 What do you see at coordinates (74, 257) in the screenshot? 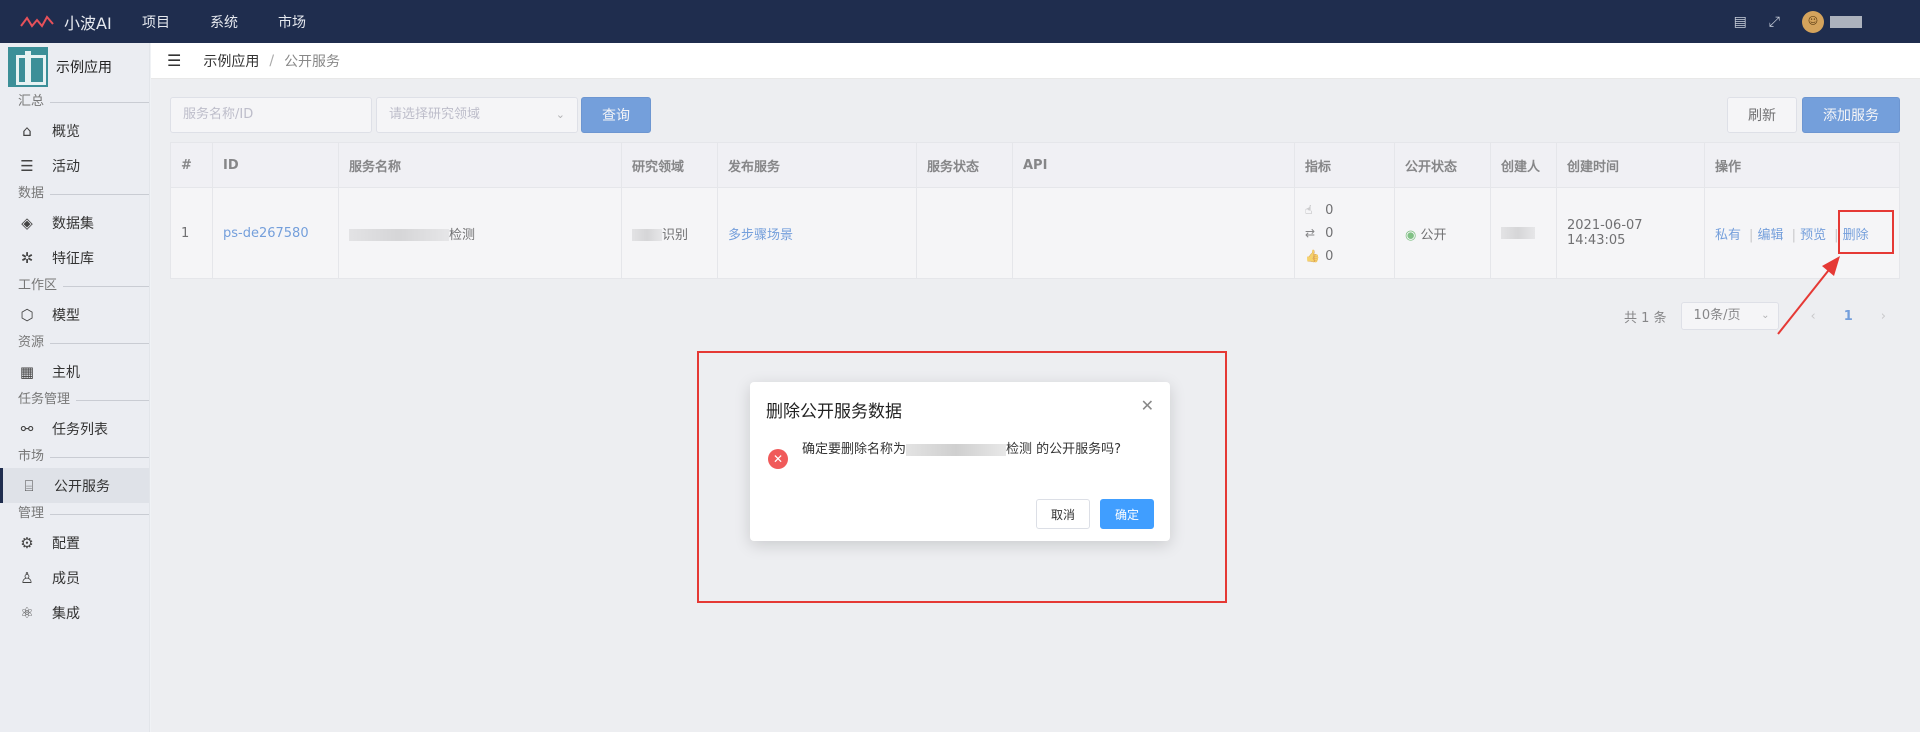
I see `sidebar-item-features: ✲ 特征库` at bounding box center [74, 257].